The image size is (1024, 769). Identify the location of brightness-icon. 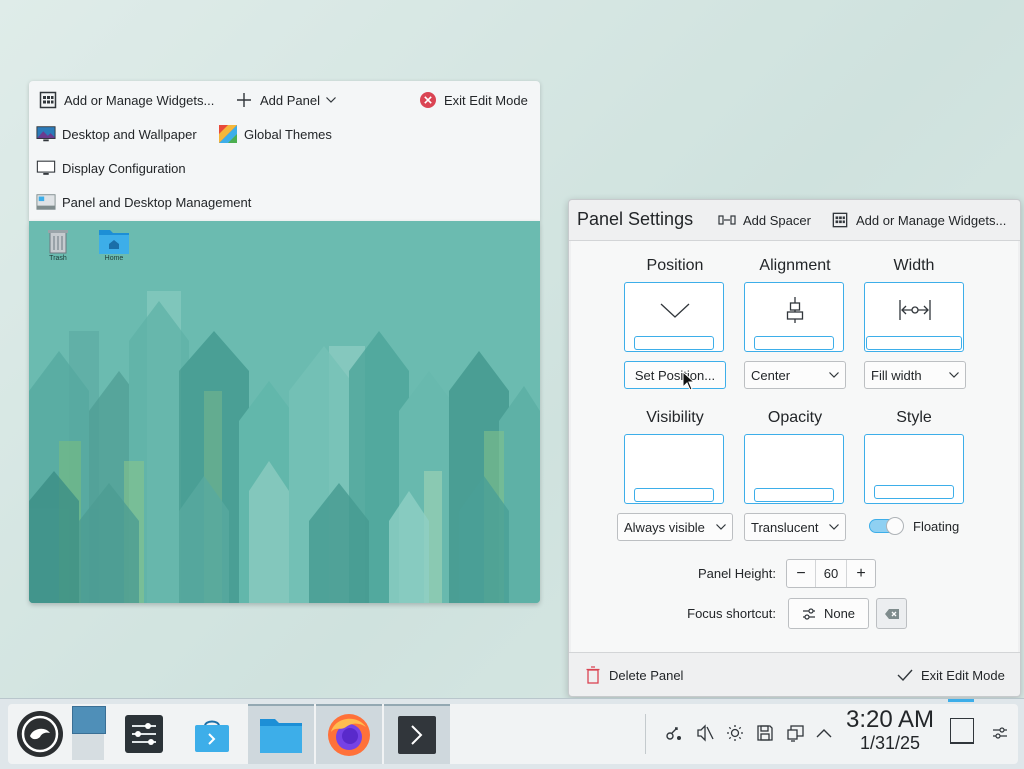
(735, 733).